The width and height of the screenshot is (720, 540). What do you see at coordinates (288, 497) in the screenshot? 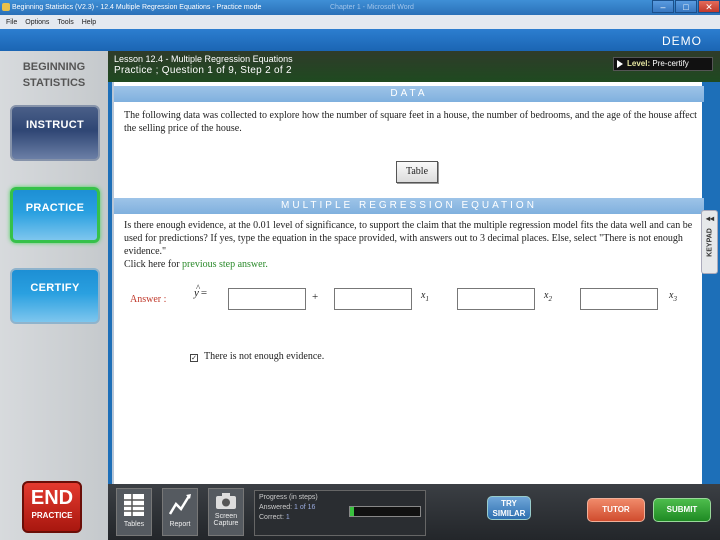
I see `progress-title: Progress (in steps)` at bounding box center [288, 497].